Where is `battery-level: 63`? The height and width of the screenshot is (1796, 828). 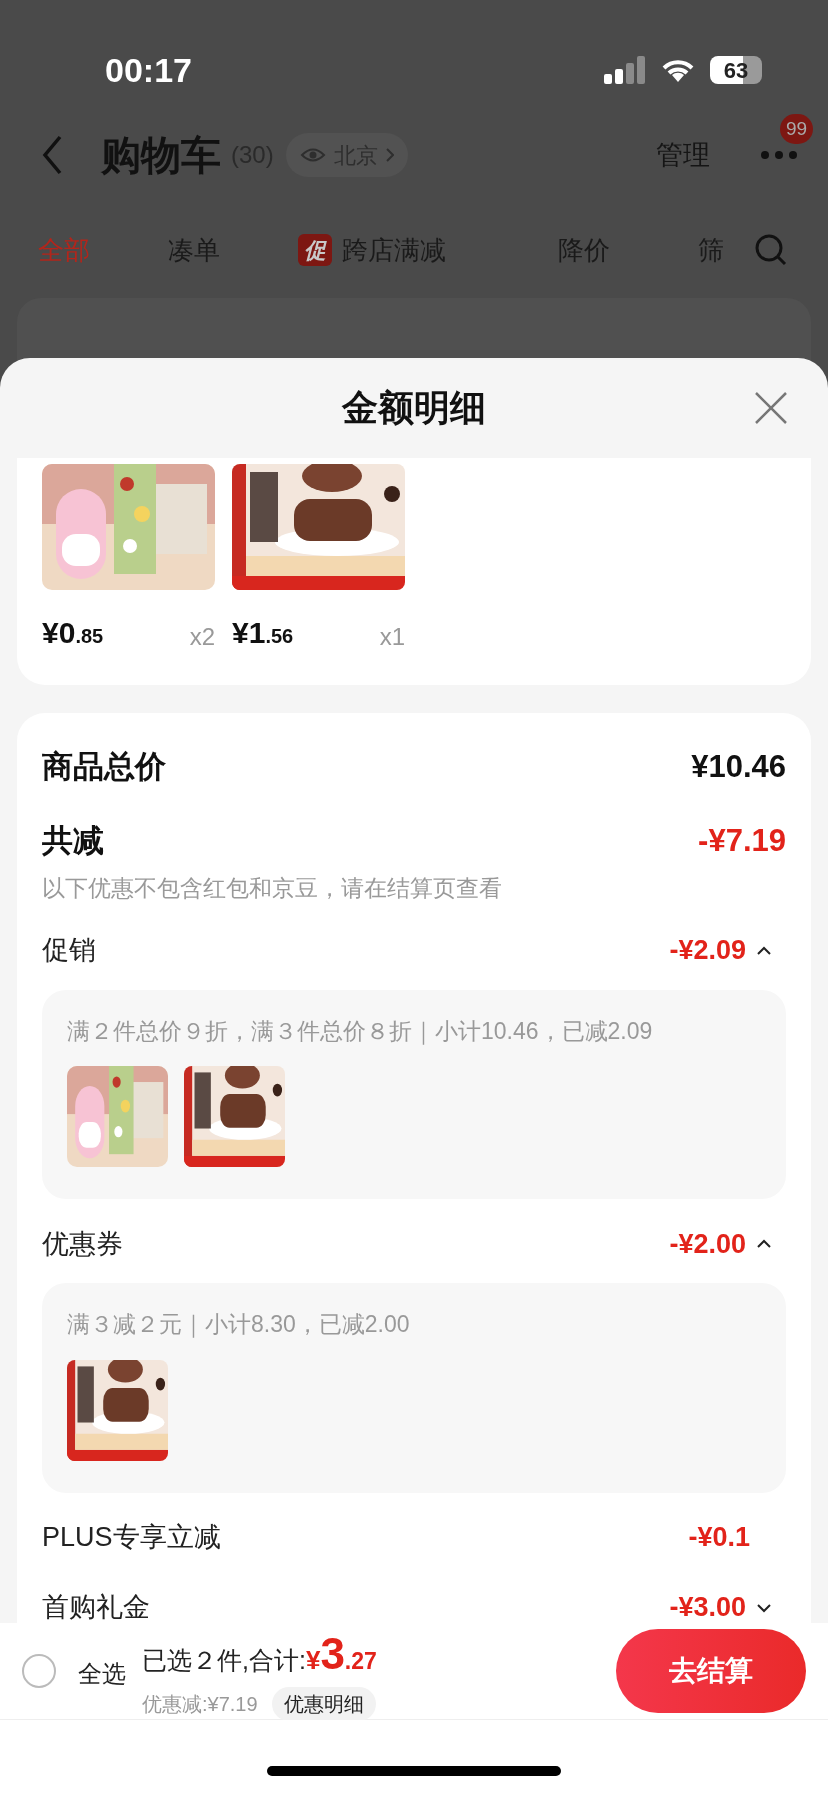 battery-level: 63 is located at coordinates (736, 70).